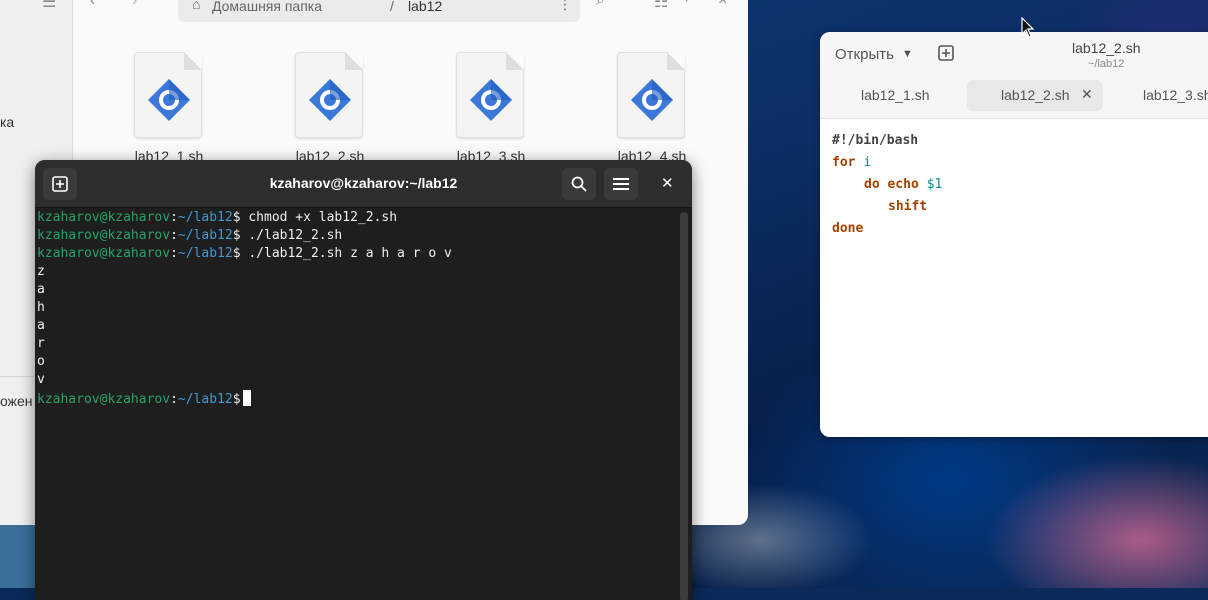  What do you see at coordinates (319, 217) in the screenshot?
I see `command-text: chmod +x lab12_2.sh` at bounding box center [319, 217].